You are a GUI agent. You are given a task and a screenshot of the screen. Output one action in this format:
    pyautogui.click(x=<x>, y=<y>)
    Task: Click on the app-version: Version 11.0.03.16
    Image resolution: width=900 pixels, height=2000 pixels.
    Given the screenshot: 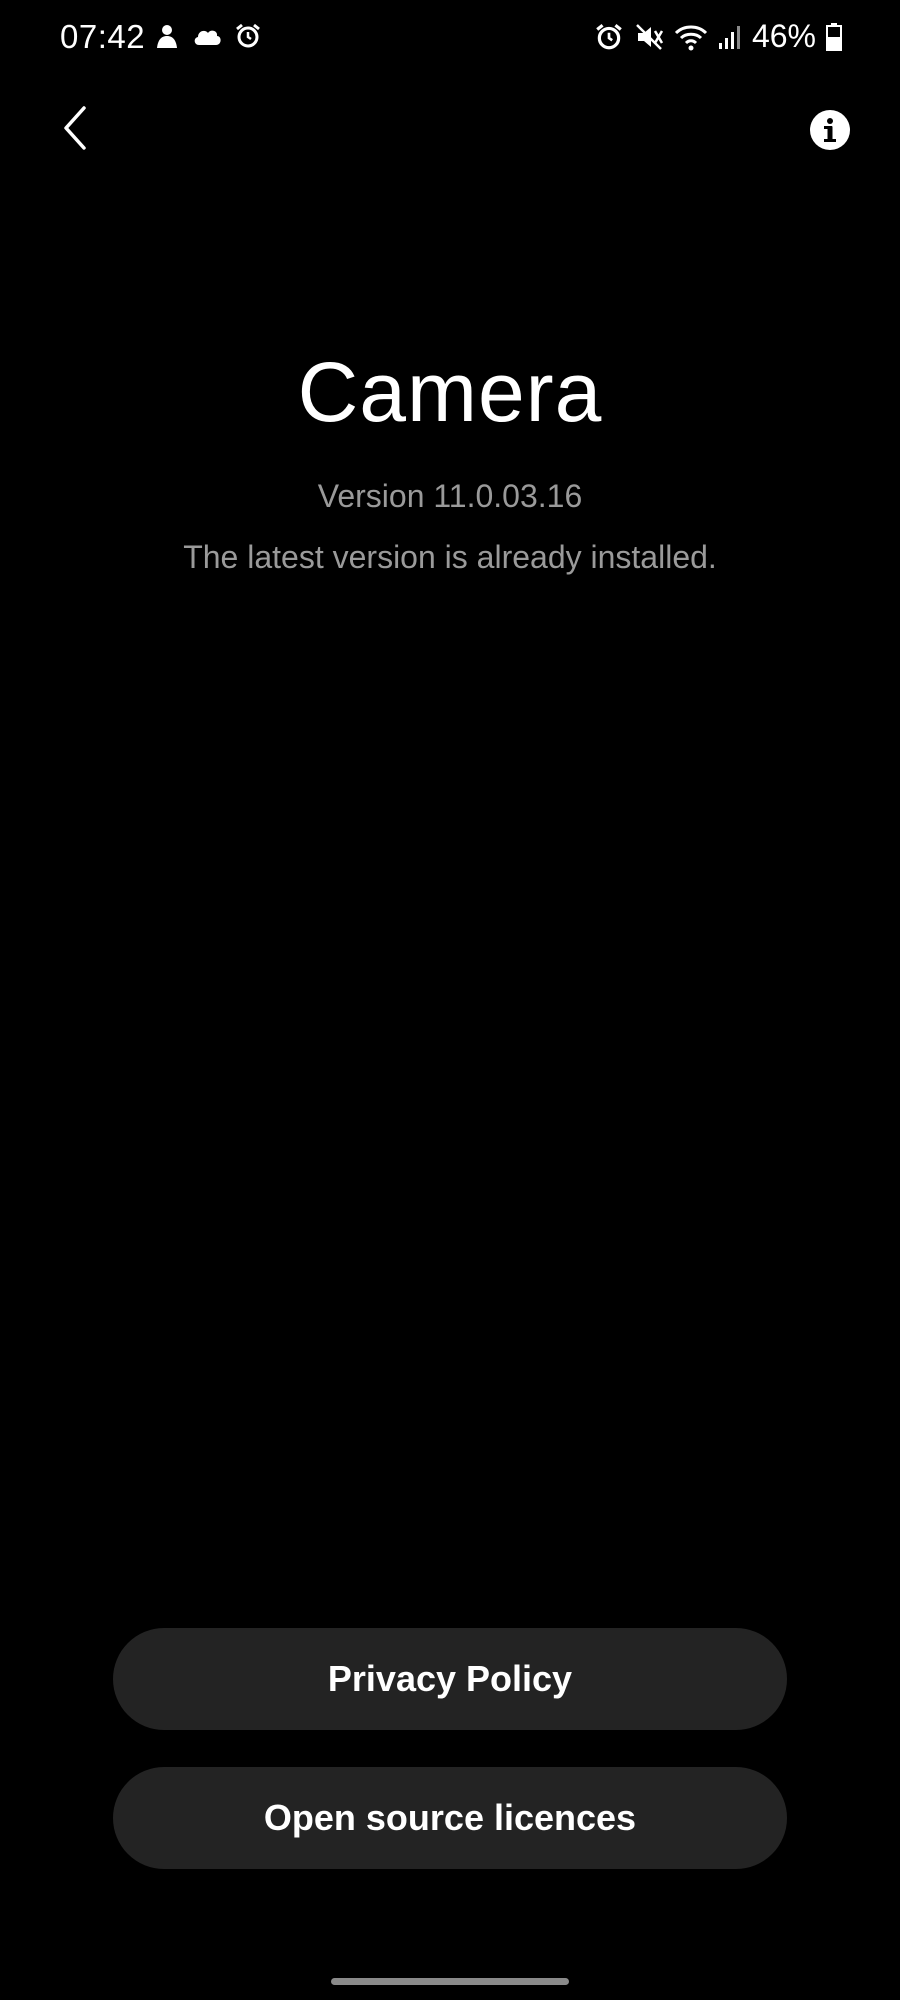 What is the action you would take?
    pyautogui.click(x=450, y=496)
    